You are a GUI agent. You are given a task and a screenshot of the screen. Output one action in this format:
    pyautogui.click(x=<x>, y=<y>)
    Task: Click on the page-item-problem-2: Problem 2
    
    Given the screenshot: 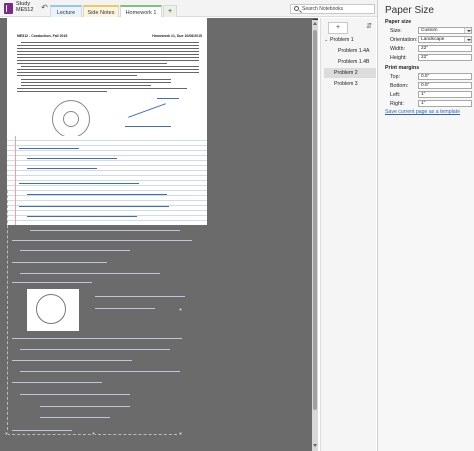 What is the action you would take?
    pyautogui.click(x=350, y=73)
    